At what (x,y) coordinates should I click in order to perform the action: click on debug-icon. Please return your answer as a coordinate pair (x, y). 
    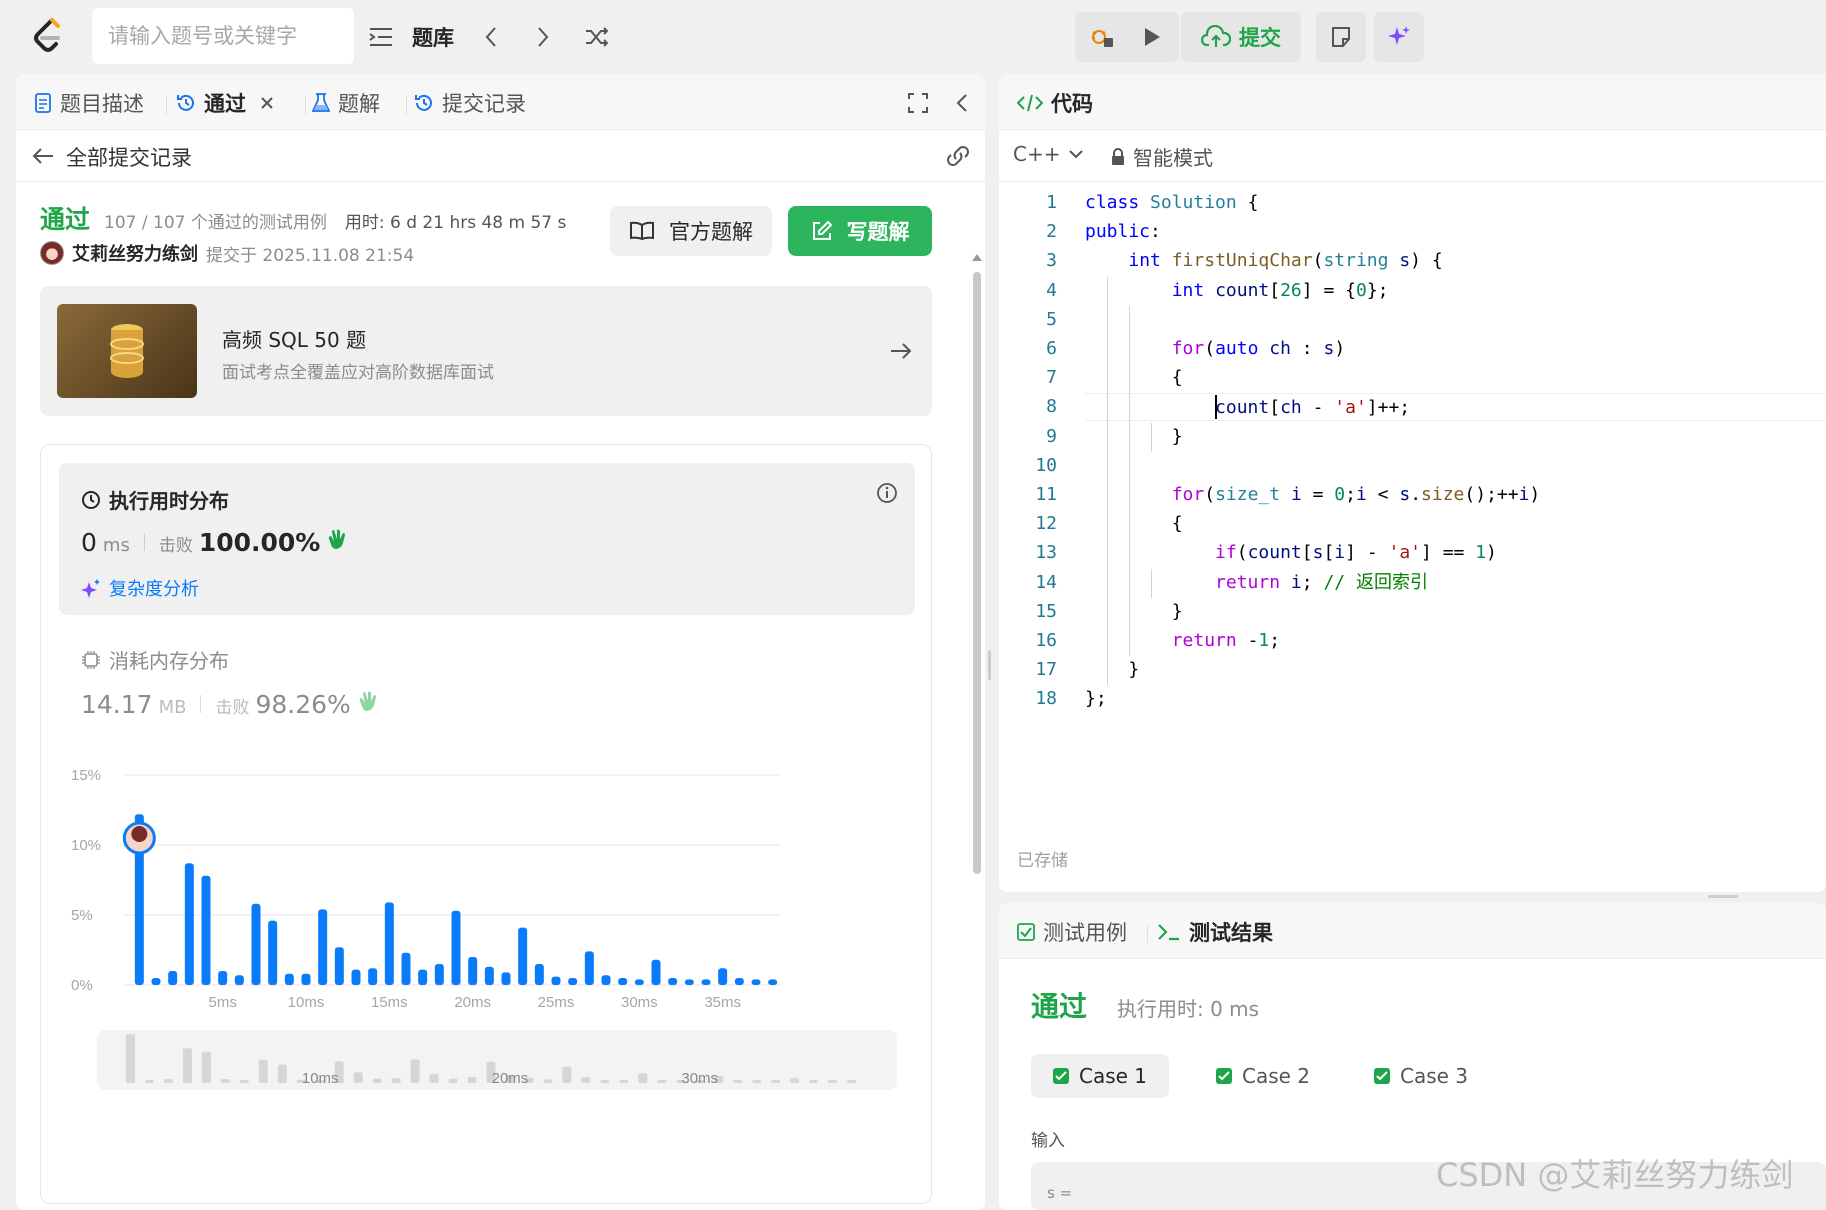
    Looking at the image, I should click on (1102, 37).